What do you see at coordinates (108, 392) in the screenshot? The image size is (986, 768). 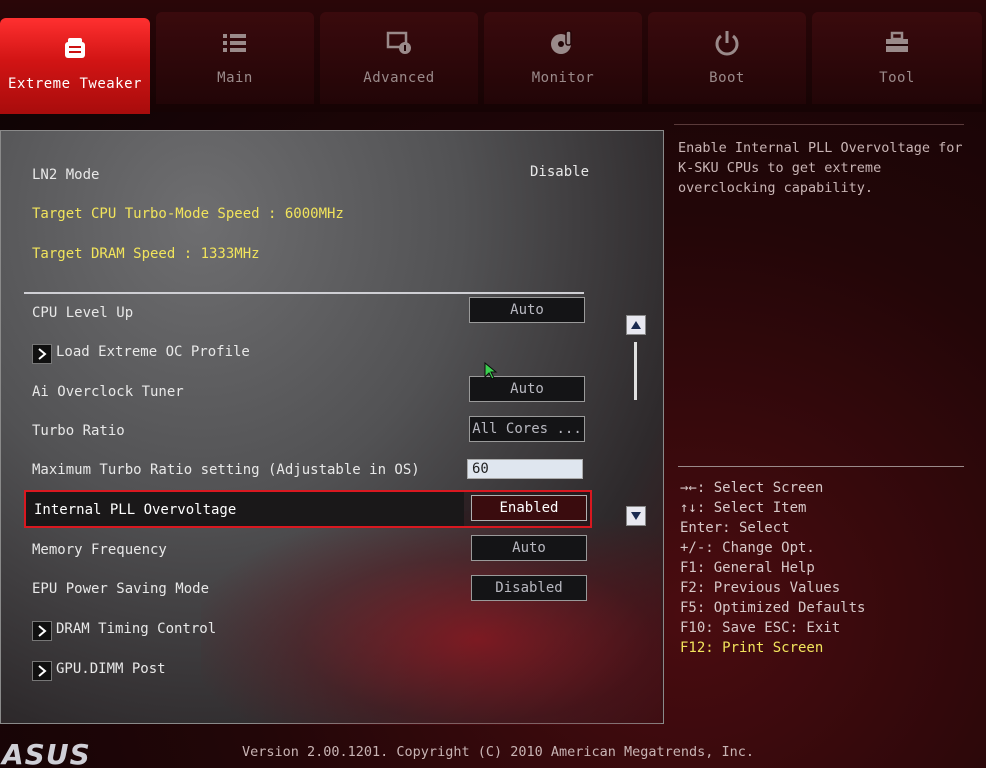 I see `ai-overclock-tuner-label: Ai Overclock Tuner` at bounding box center [108, 392].